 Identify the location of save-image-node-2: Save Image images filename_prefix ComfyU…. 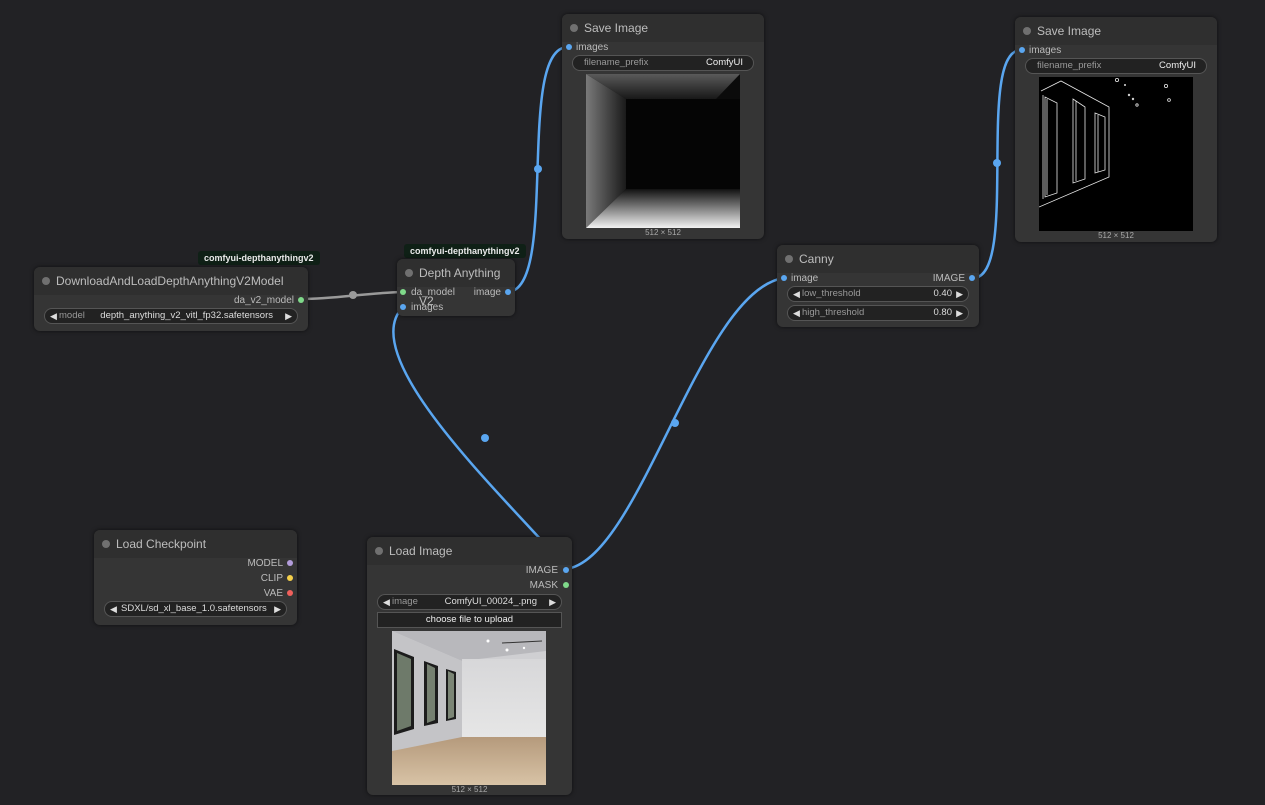
(1116, 129).